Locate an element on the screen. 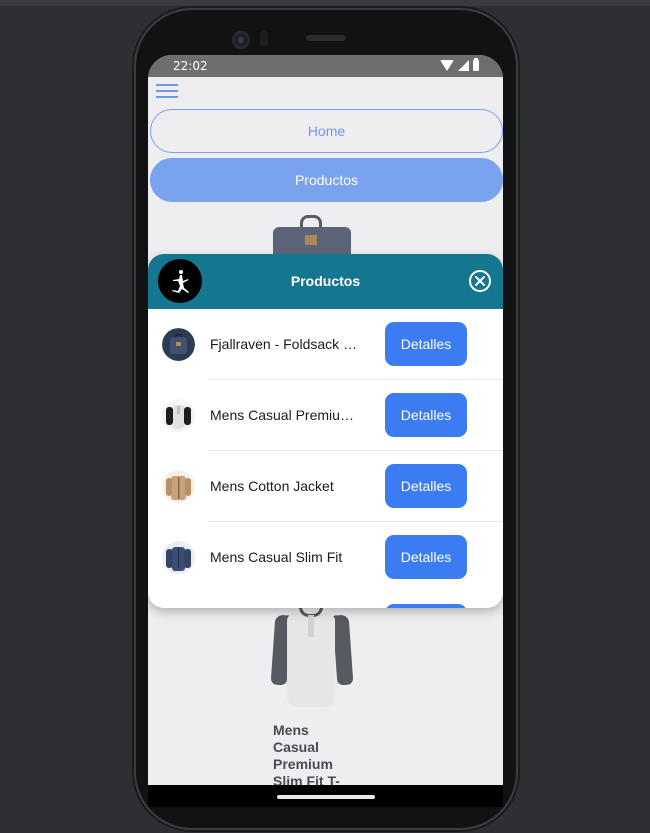 Image resolution: width=650 pixels, height=833 pixels. status-icons is located at coordinates (459, 64).